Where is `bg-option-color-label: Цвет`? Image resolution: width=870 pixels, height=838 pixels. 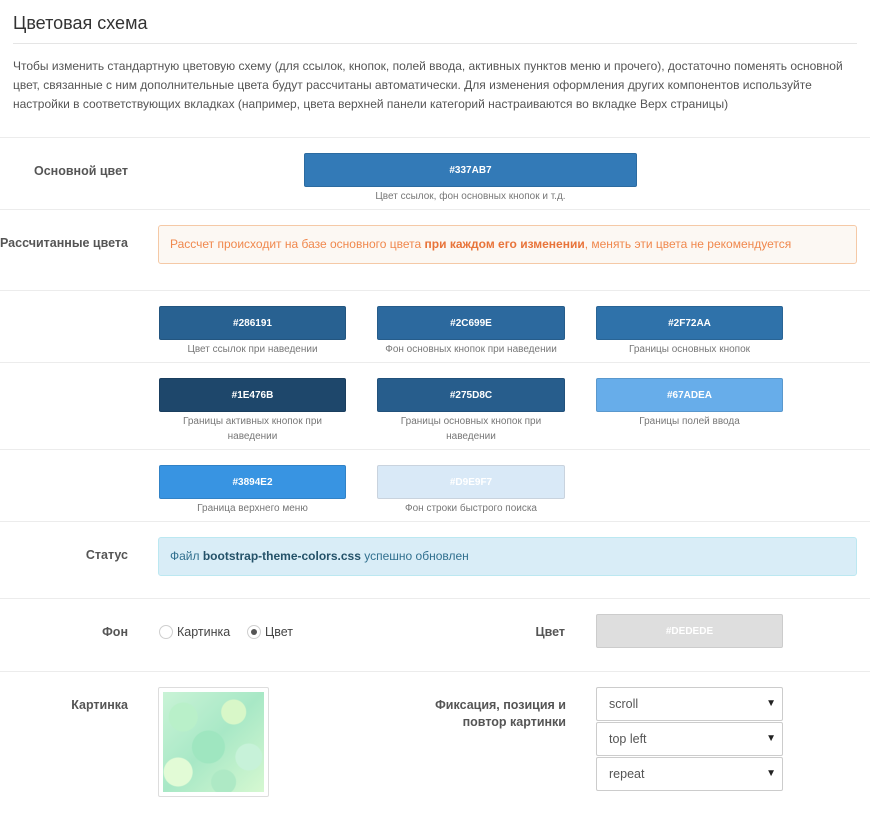 bg-option-color-label: Цвет is located at coordinates (279, 632).